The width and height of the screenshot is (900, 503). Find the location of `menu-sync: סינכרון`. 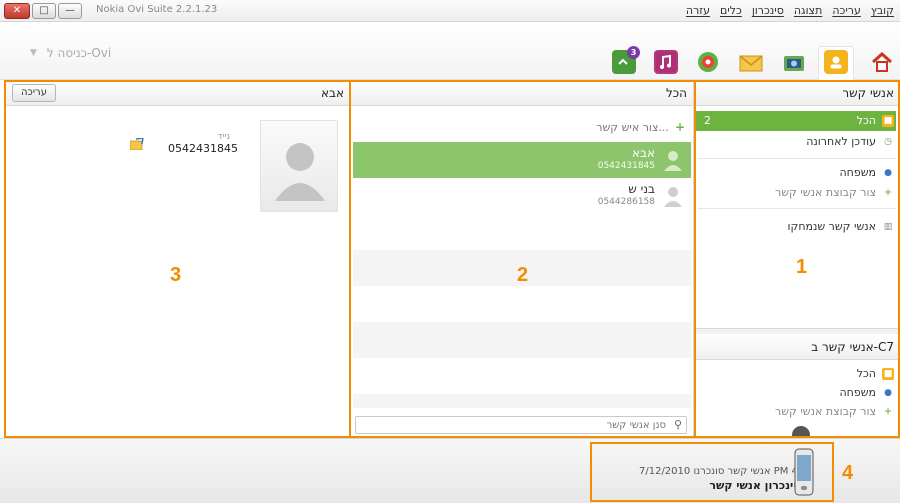

menu-sync: סינכרון is located at coordinates (768, 10).